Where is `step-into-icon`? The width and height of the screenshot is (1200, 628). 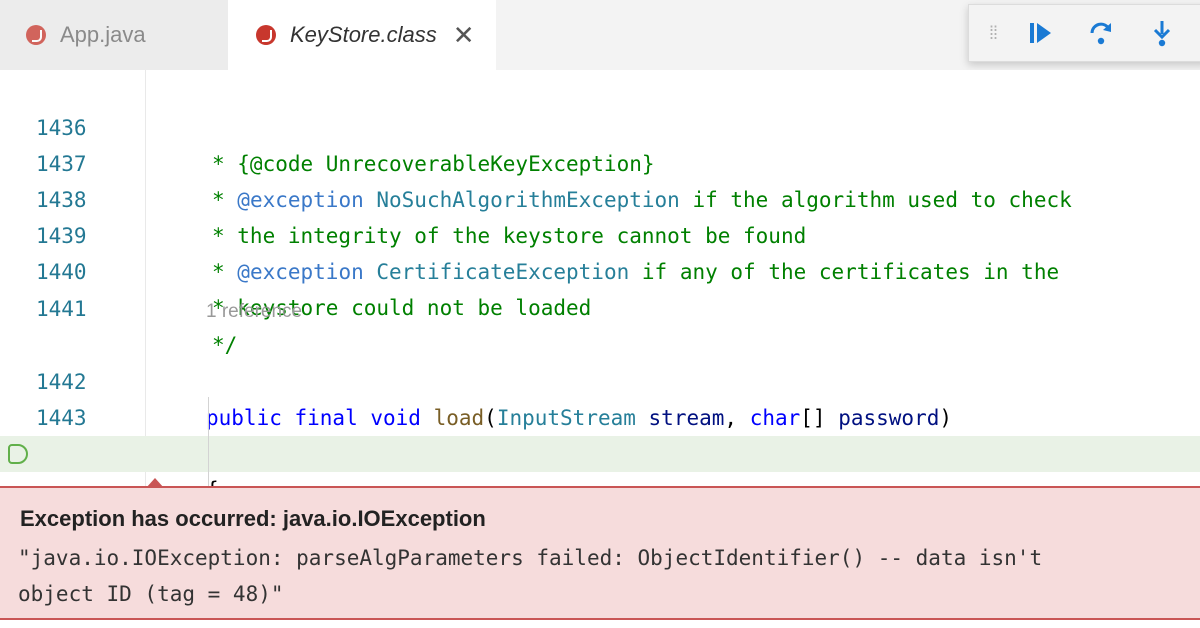 step-into-icon is located at coordinates (1162, 34).